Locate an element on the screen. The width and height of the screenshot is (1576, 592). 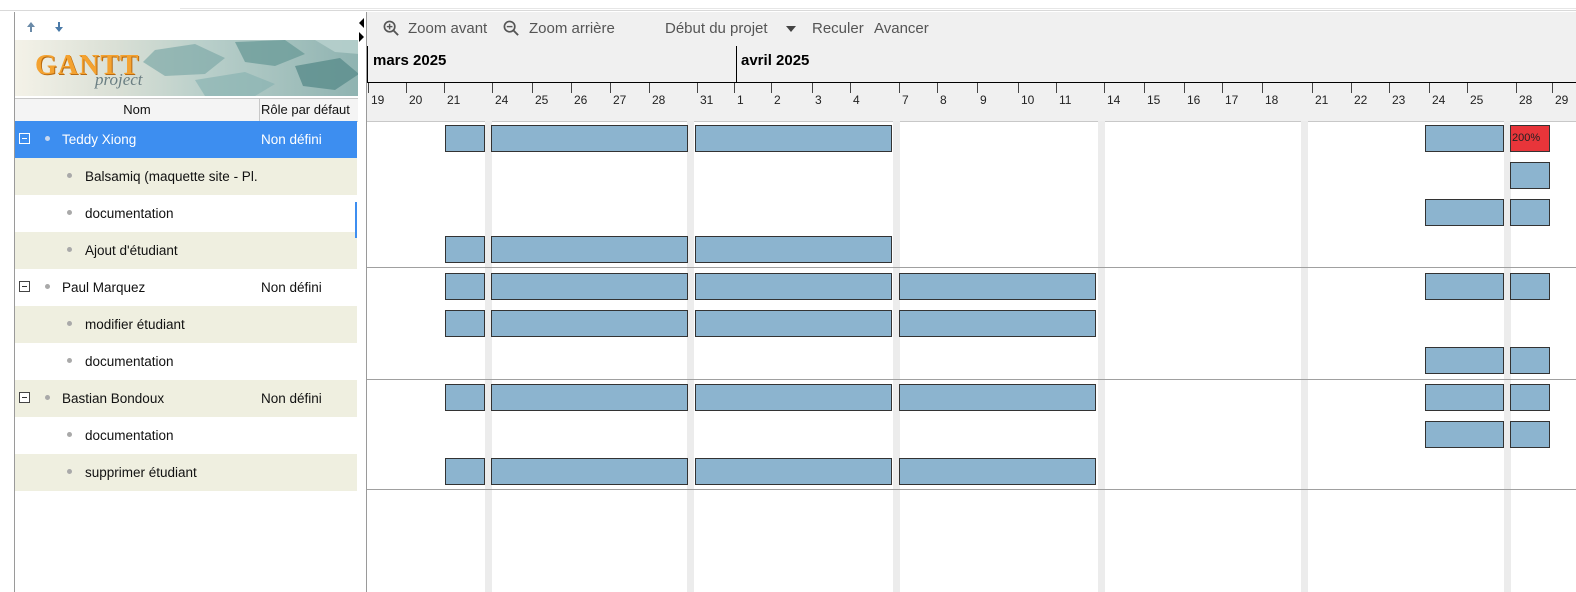
day-label: 28 is located at coordinates (1526, 100).